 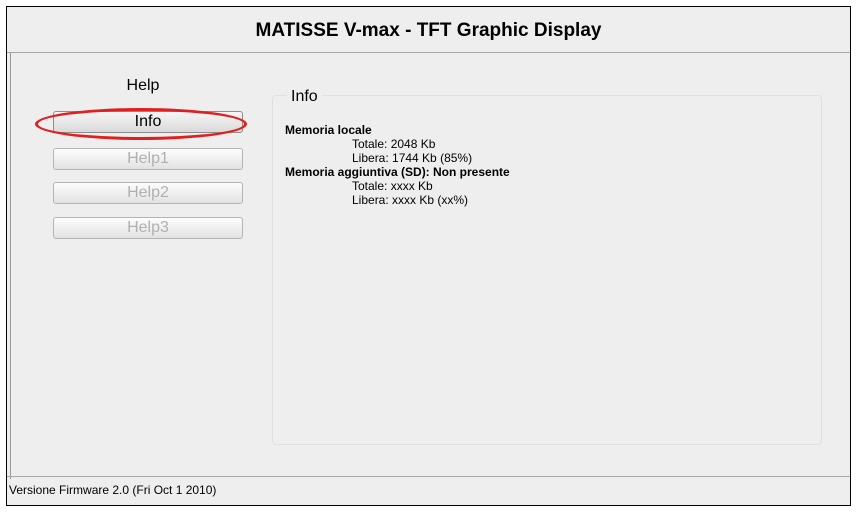 What do you see at coordinates (148, 193) in the screenshot?
I see `help2-button: Help2` at bounding box center [148, 193].